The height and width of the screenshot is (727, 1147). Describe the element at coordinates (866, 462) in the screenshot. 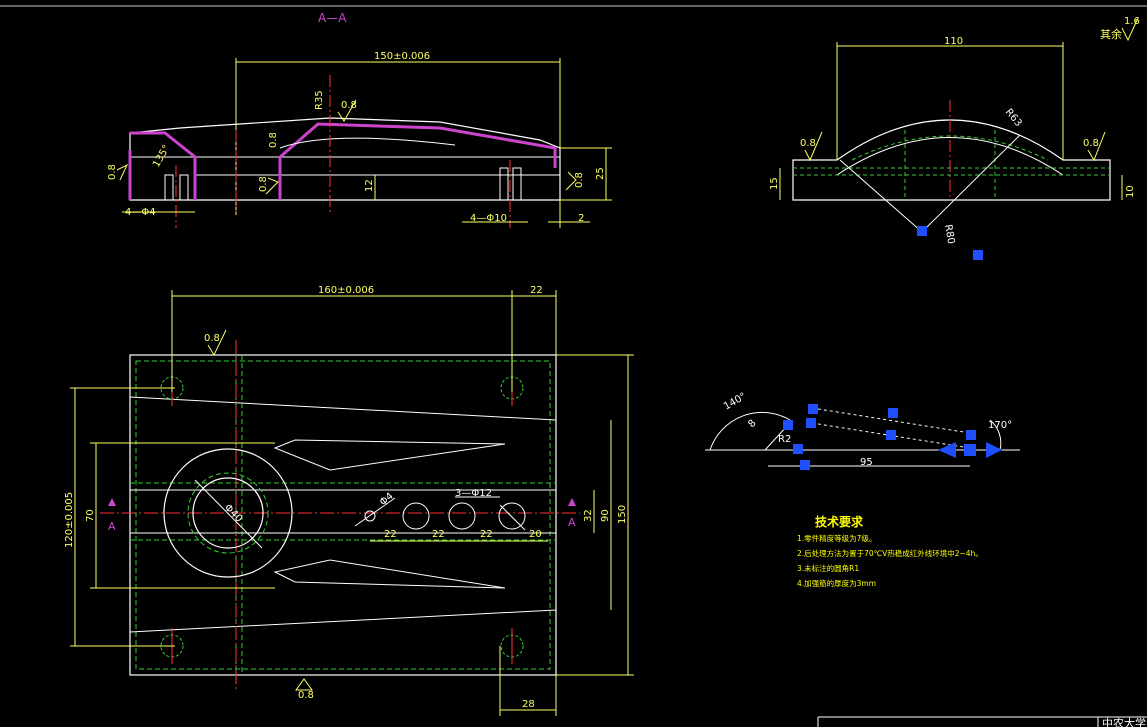

I see `dim-95: 95` at that location.